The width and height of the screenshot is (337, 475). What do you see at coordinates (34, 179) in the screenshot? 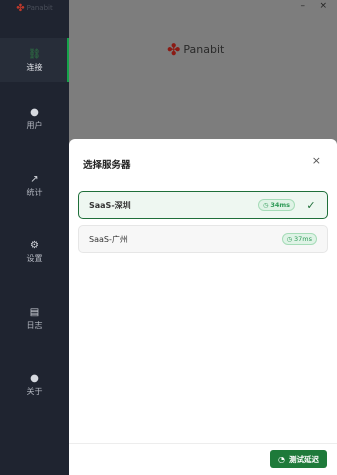
I see `trend-icon: ↗` at bounding box center [34, 179].